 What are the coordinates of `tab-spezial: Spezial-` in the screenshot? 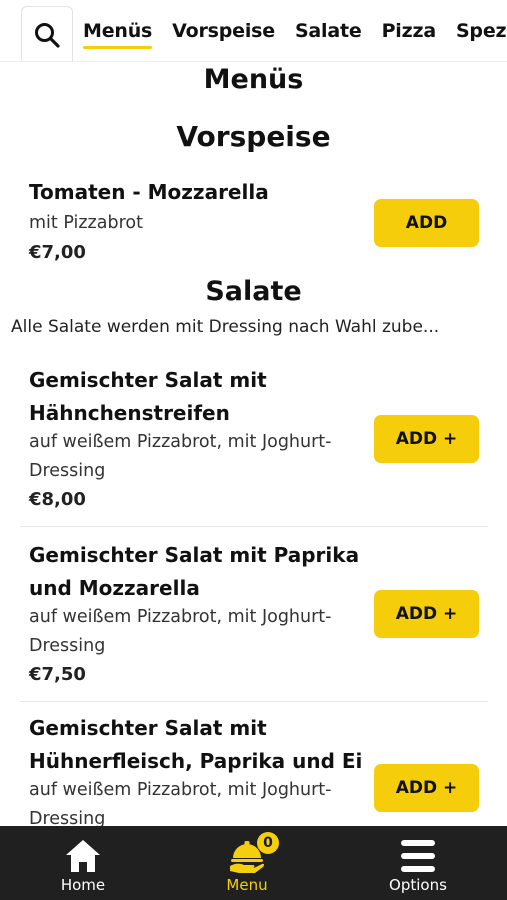 It's located at (481, 31).